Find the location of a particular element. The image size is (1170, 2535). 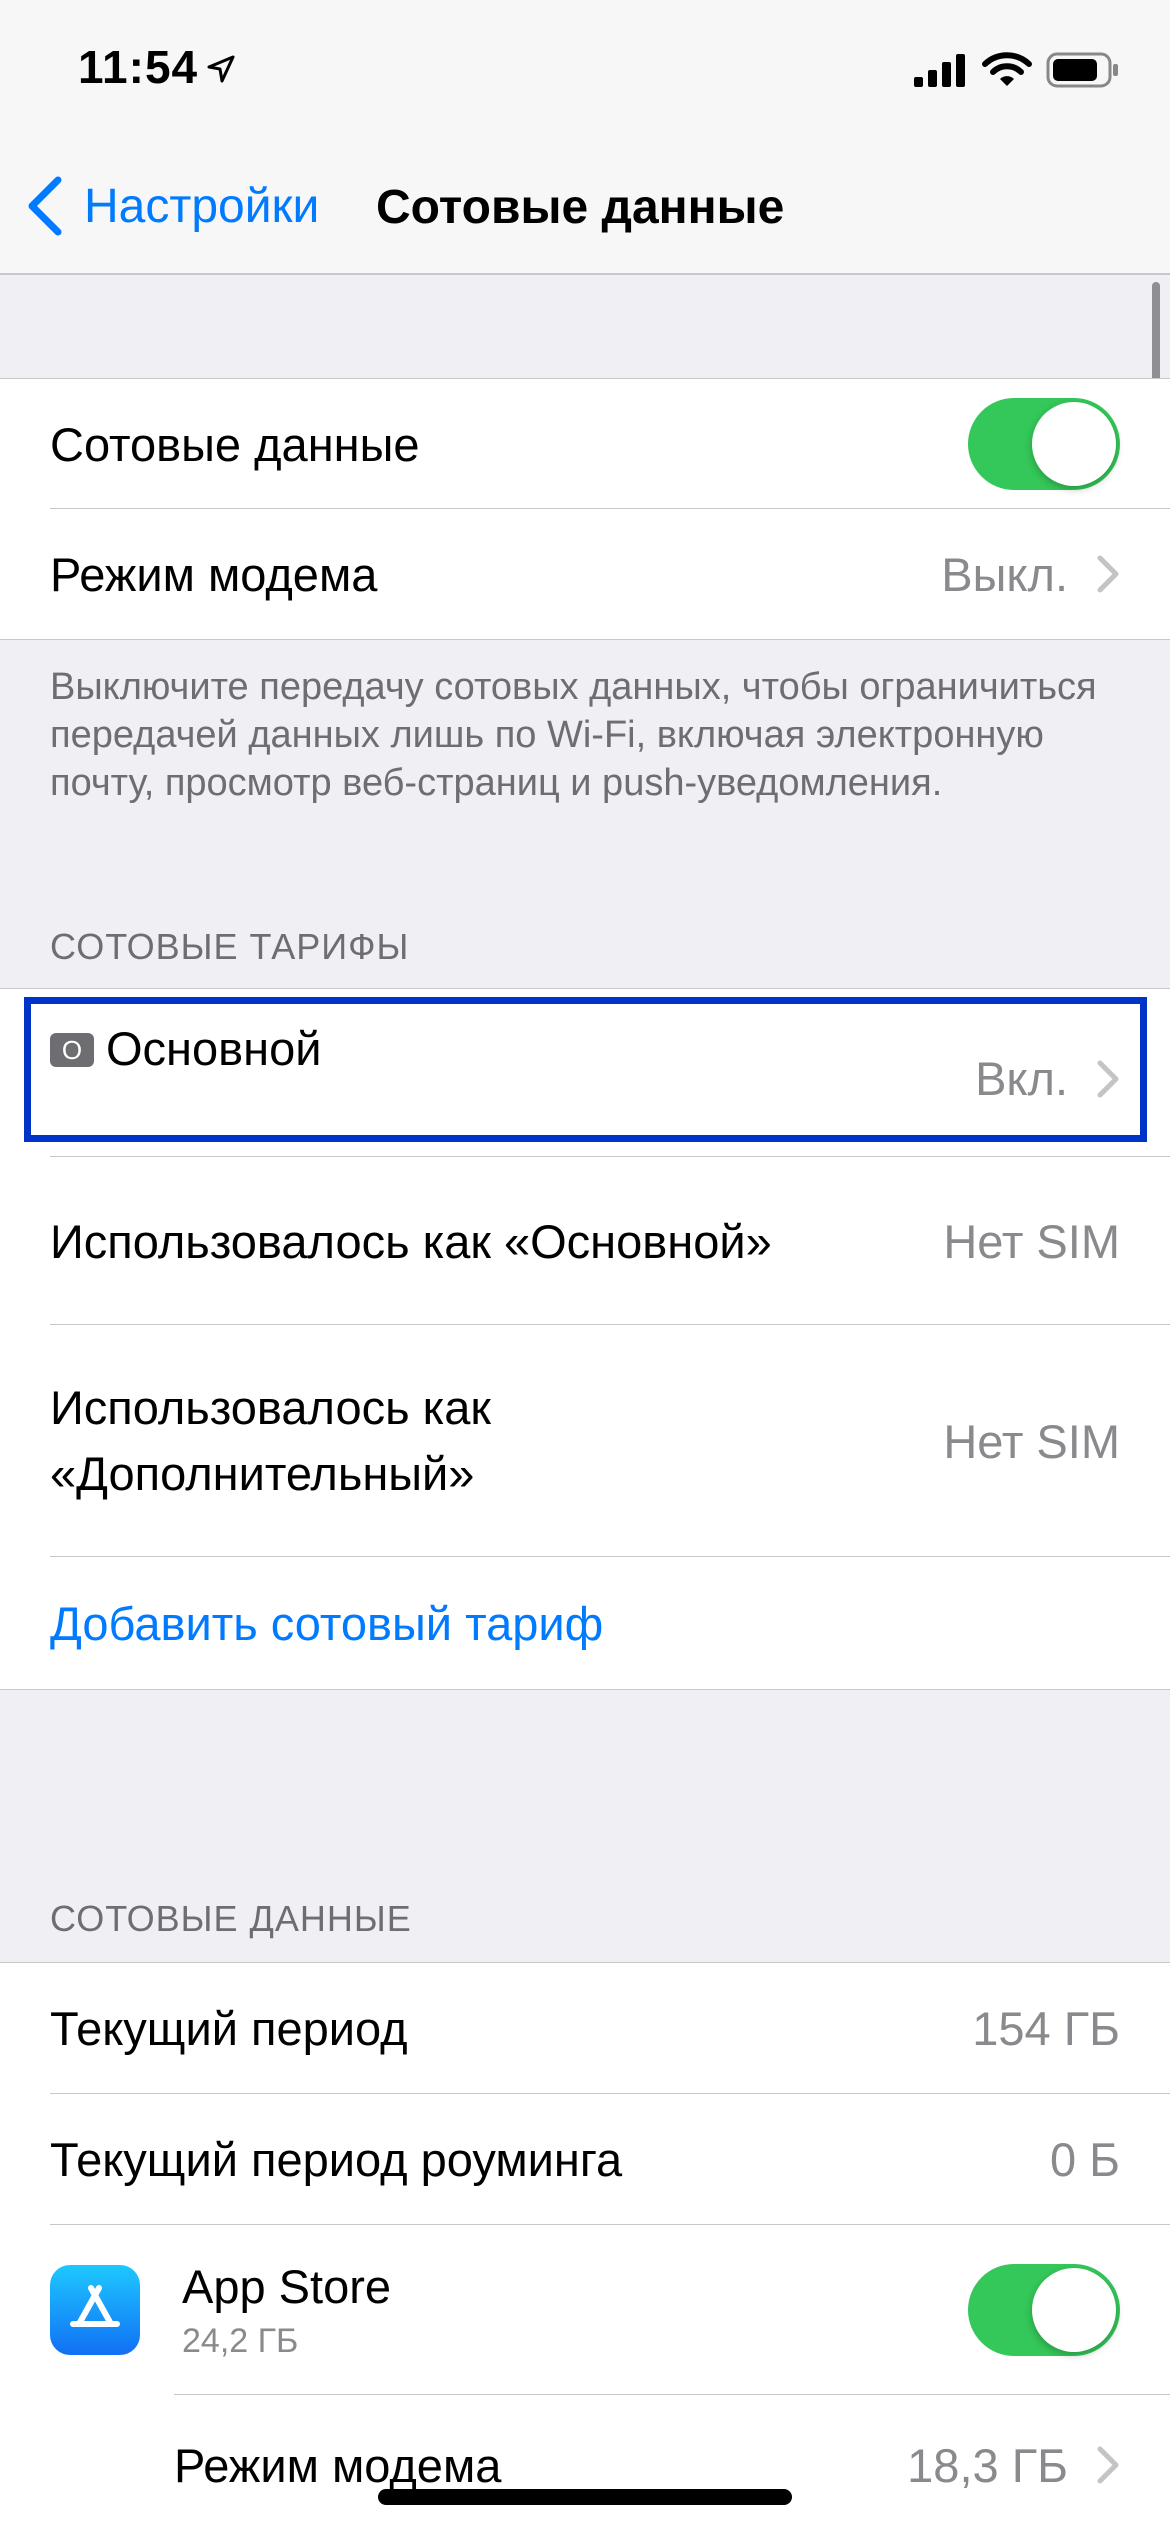

roaming-period-row: Текущий период роуминга 0 Б is located at coordinates (585, 2159).